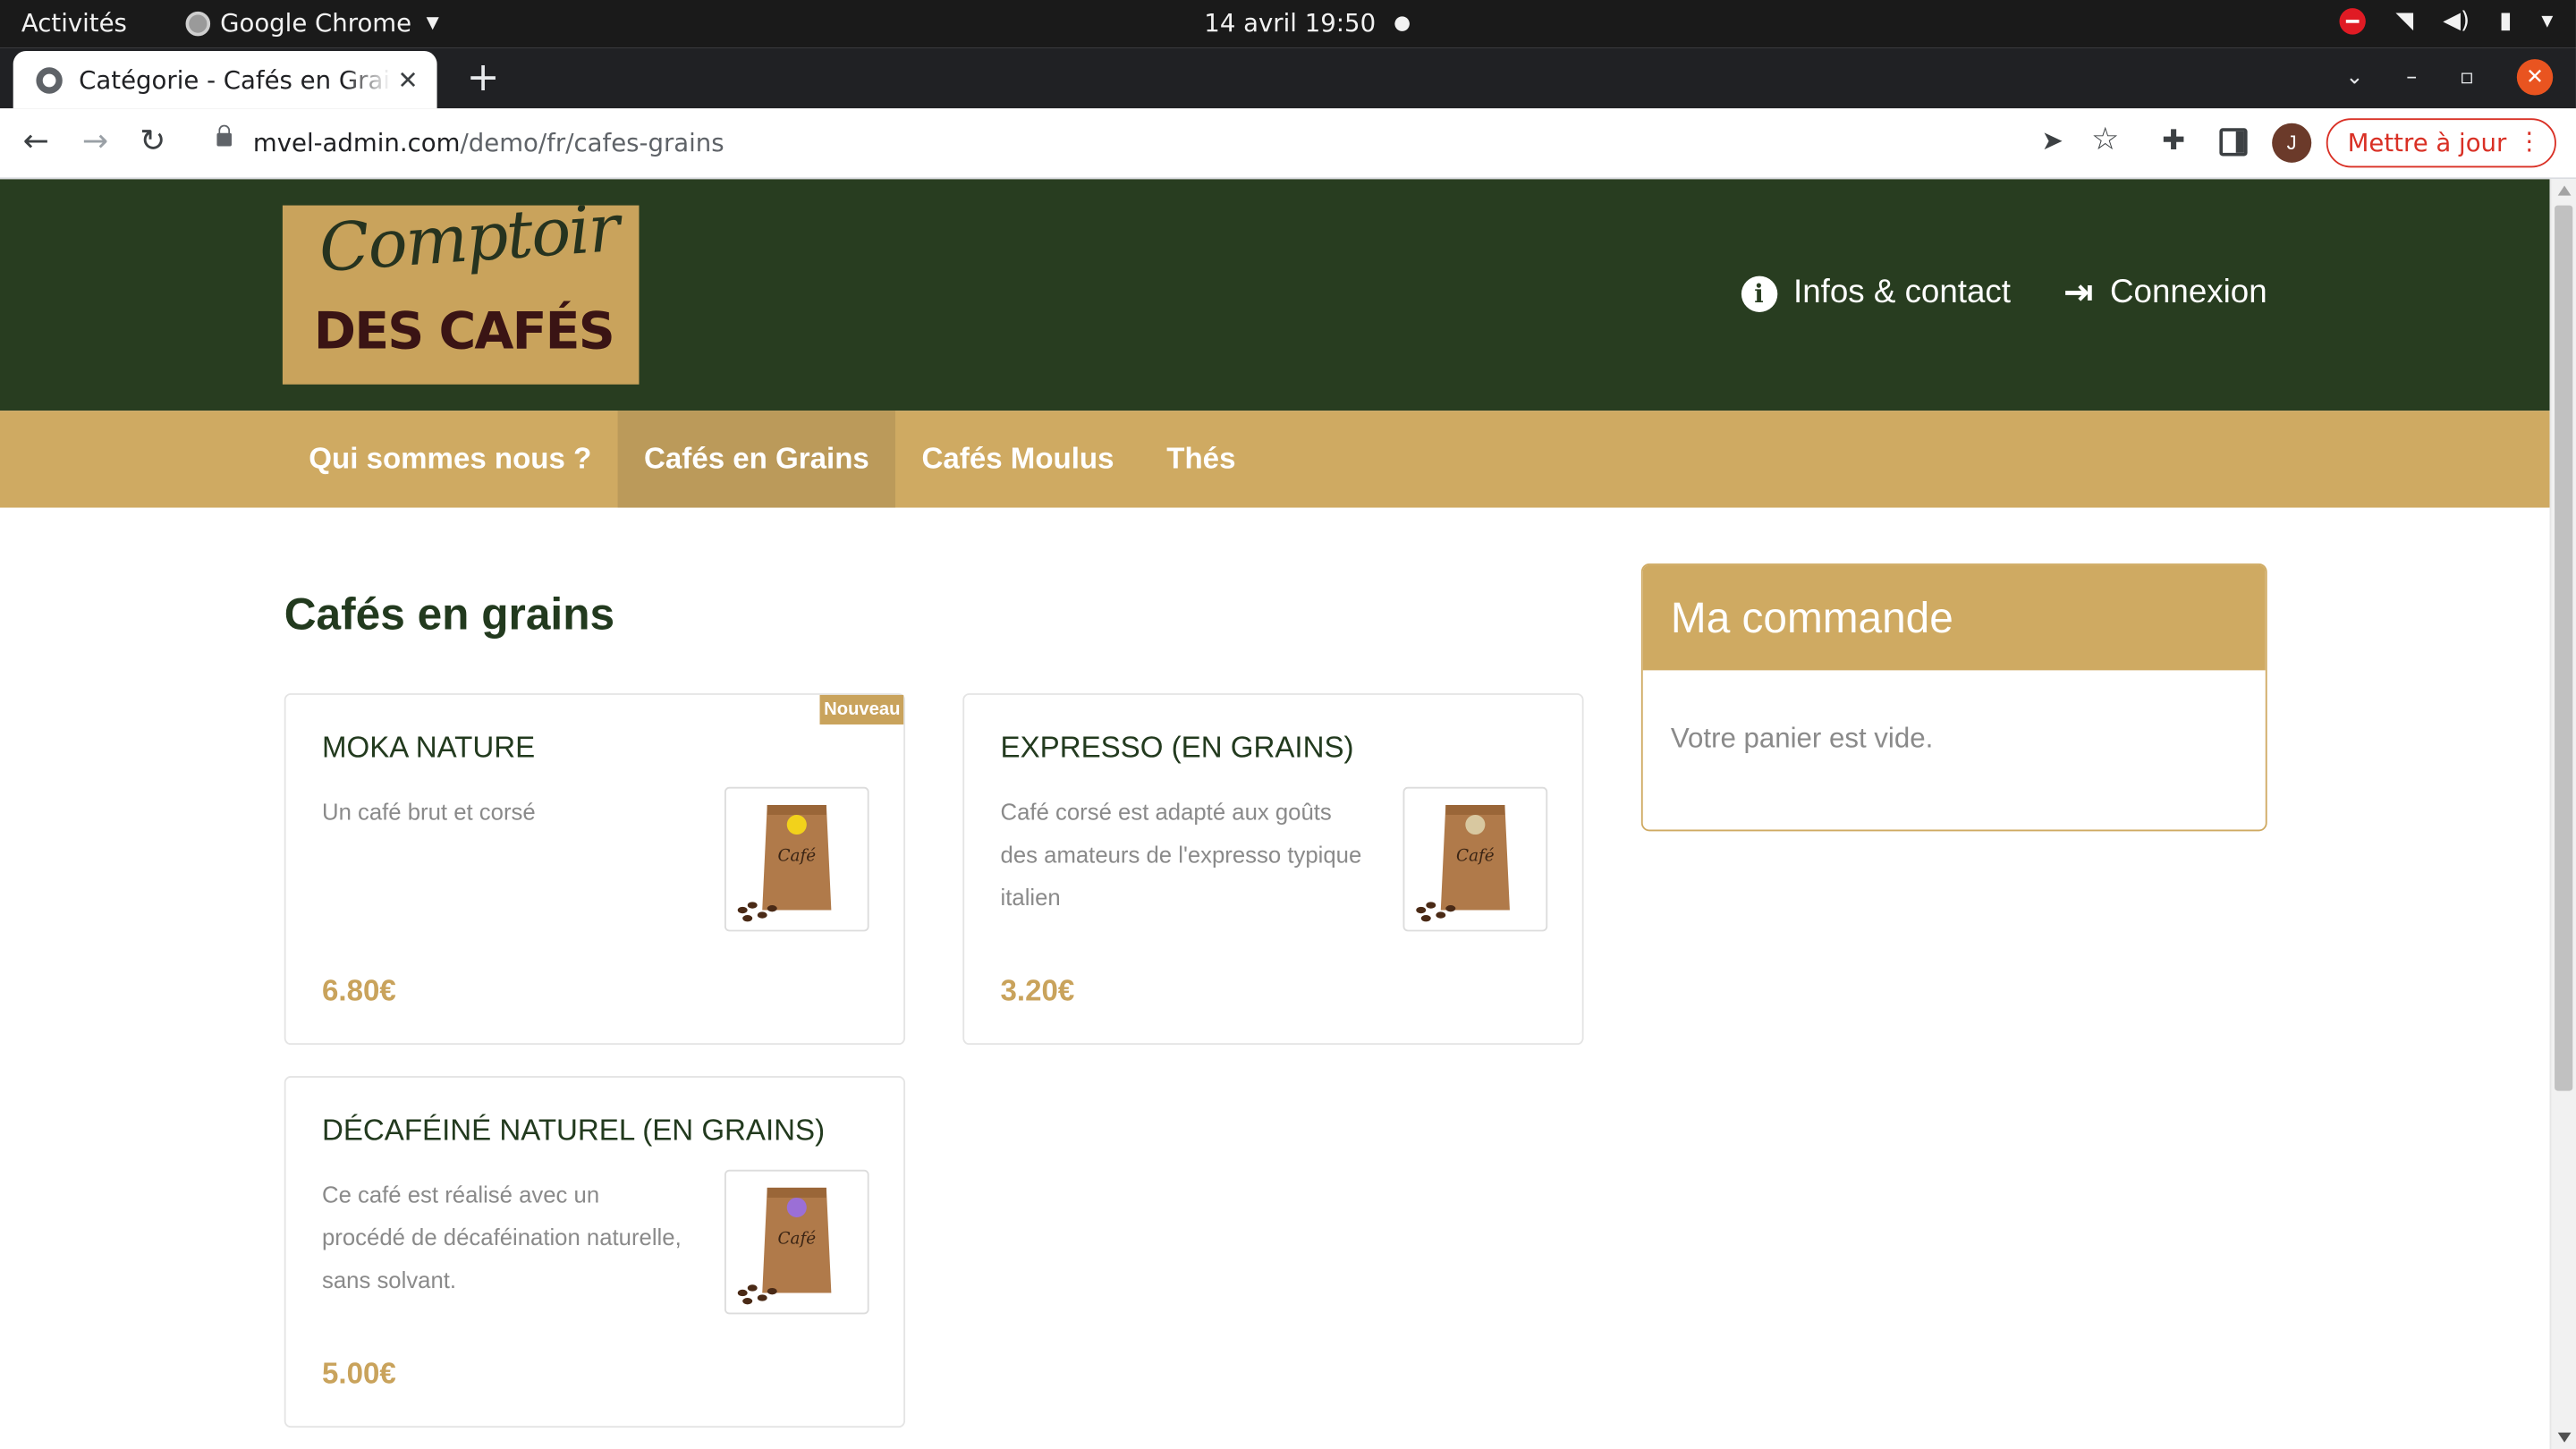 Image resolution: width=2576 pixels, height=1449 pixels. I want to click on back-button: ←, so click(36, 141).